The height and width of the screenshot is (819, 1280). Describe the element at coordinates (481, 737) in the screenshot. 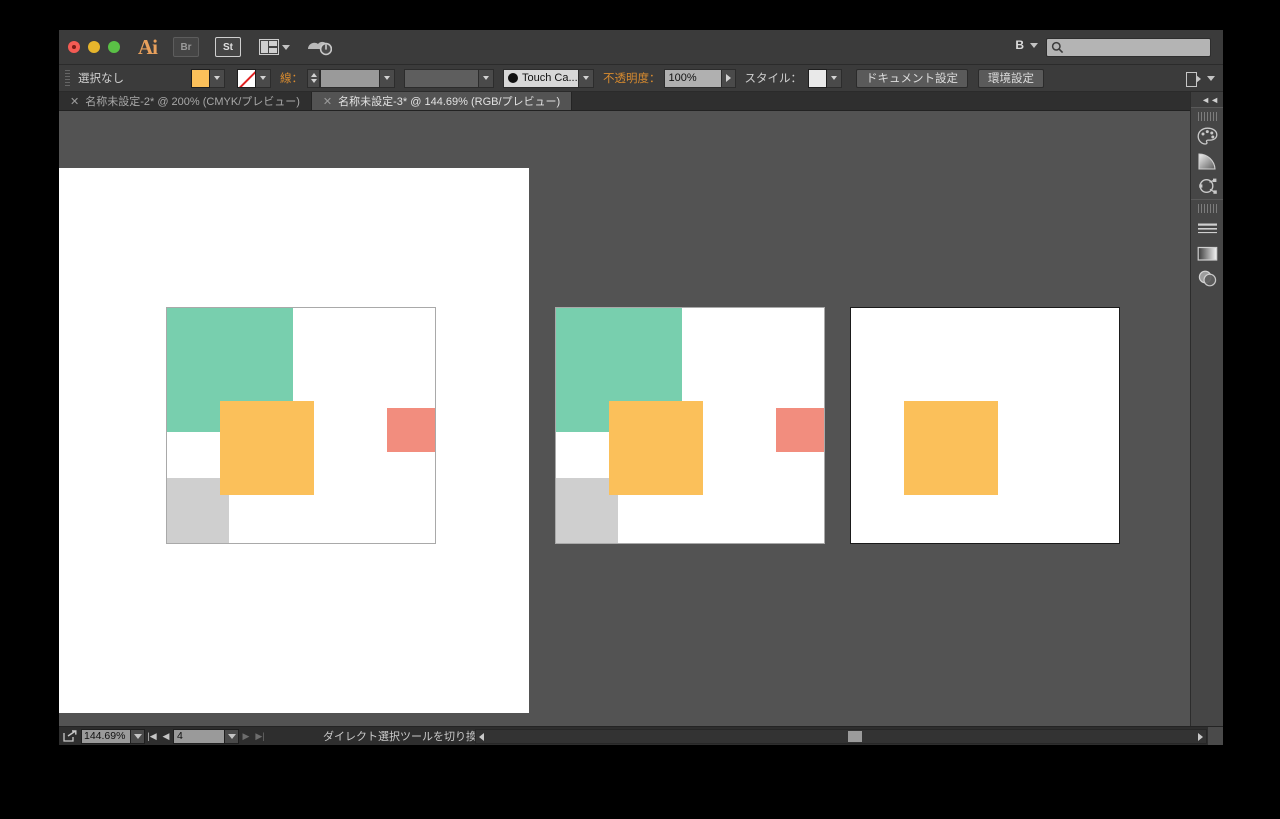

I see `scroll-left-button` at that location.